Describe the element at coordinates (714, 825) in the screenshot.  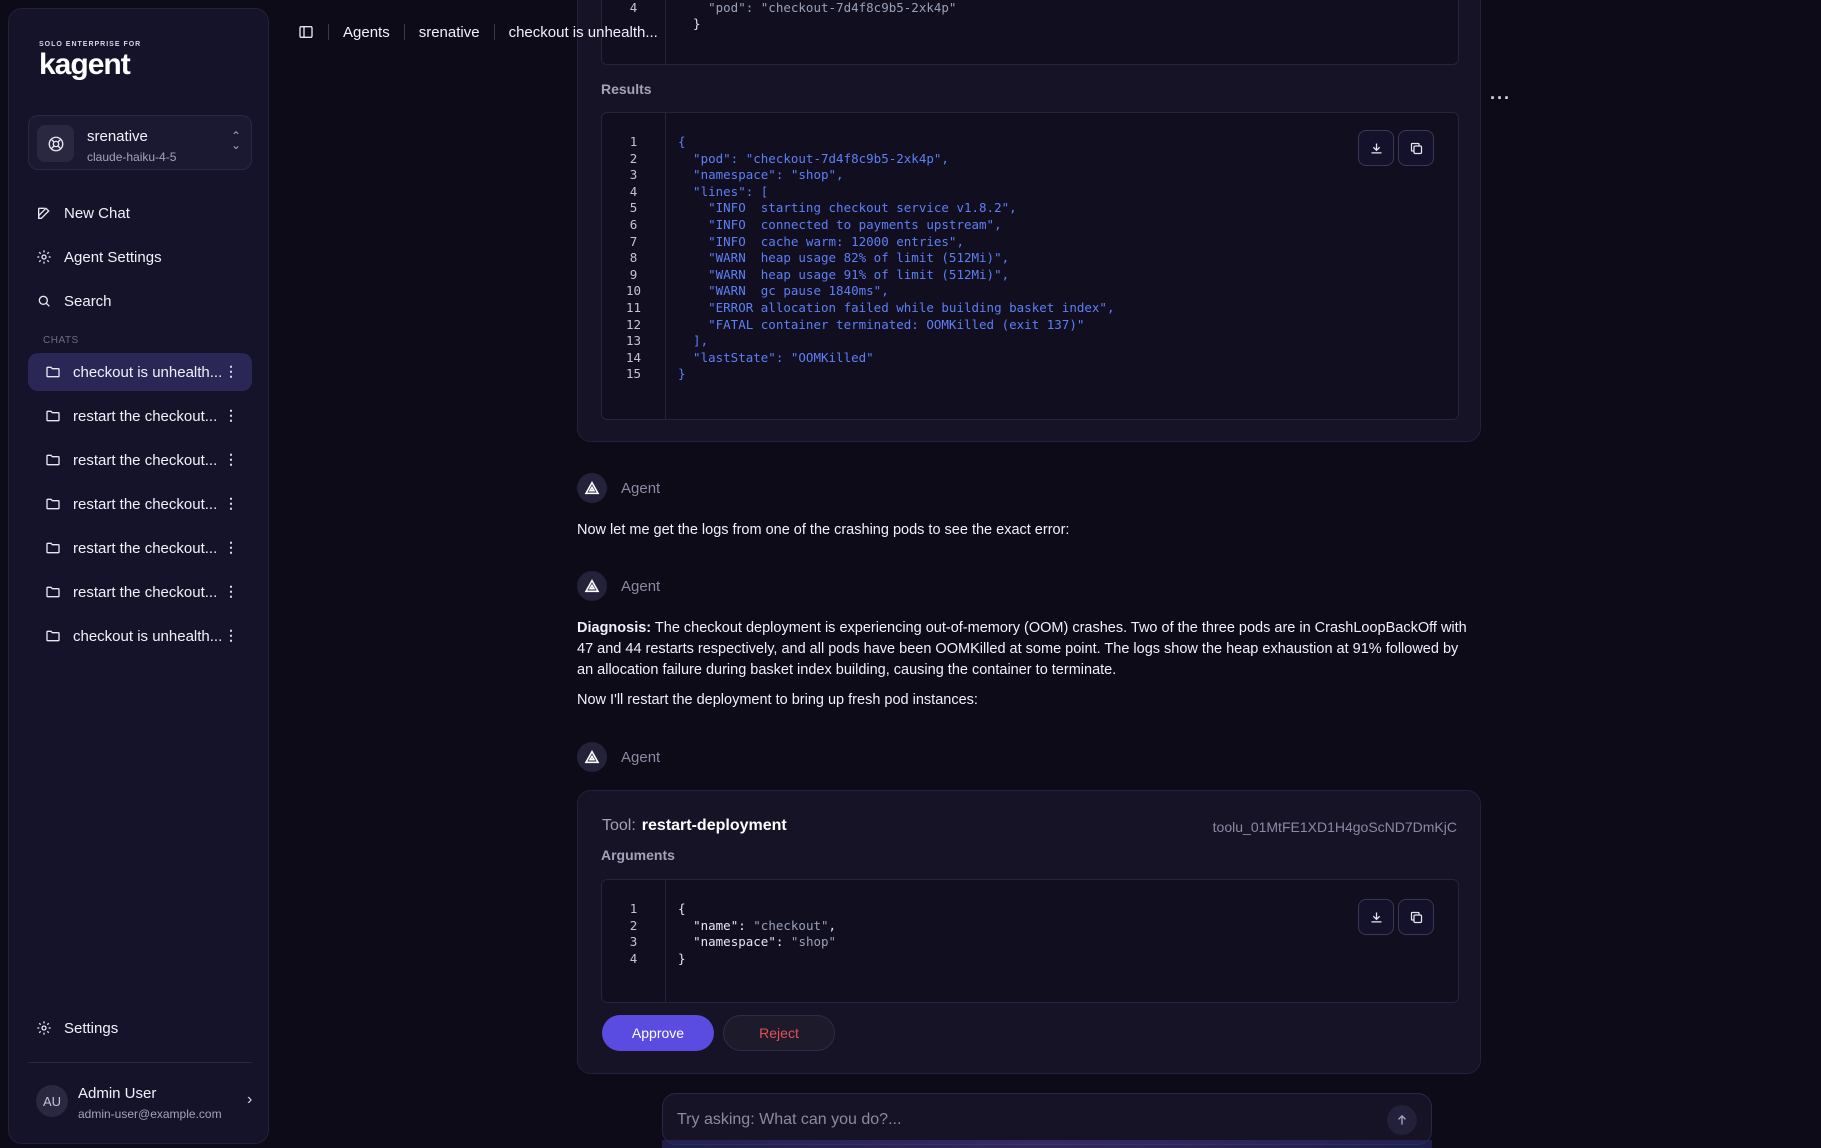
I see `tool-name: restart-deployment` at that location.